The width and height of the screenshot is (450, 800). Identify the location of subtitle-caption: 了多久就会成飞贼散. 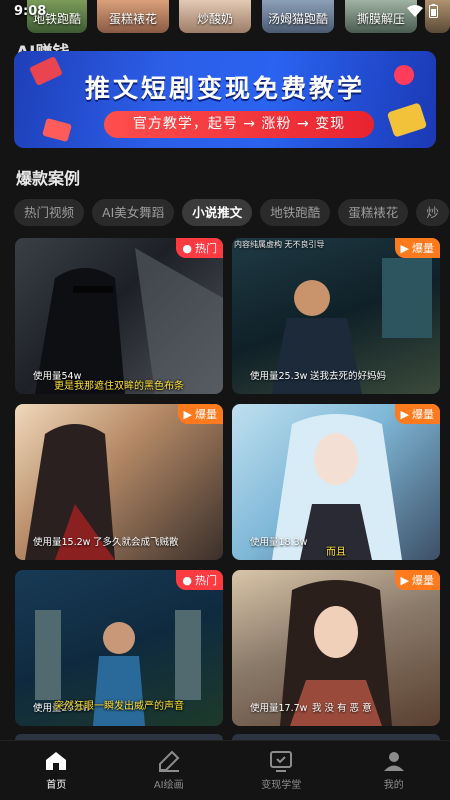
(136, 542).